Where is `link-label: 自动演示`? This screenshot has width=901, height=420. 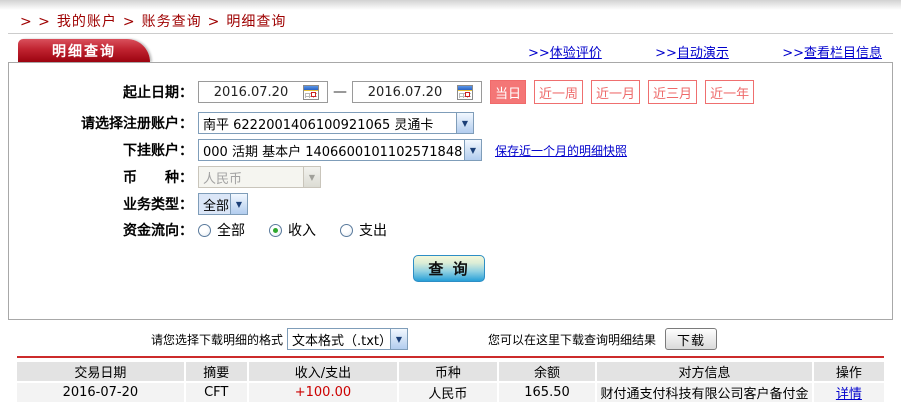 link-label: 自动演示 is located at coordinates (702, 53).